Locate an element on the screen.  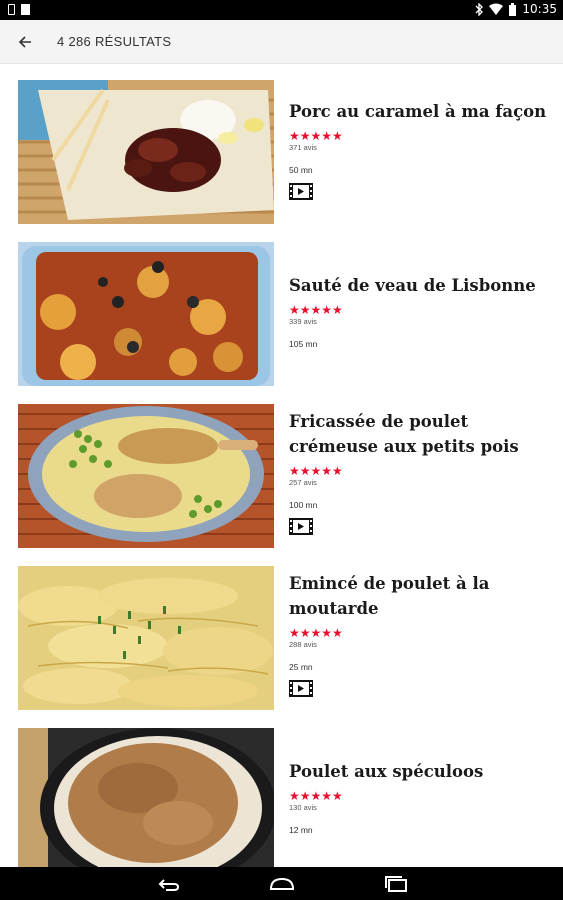
app-bar: 4 286 RÉSULTATS is located at coordinates (281, 42).